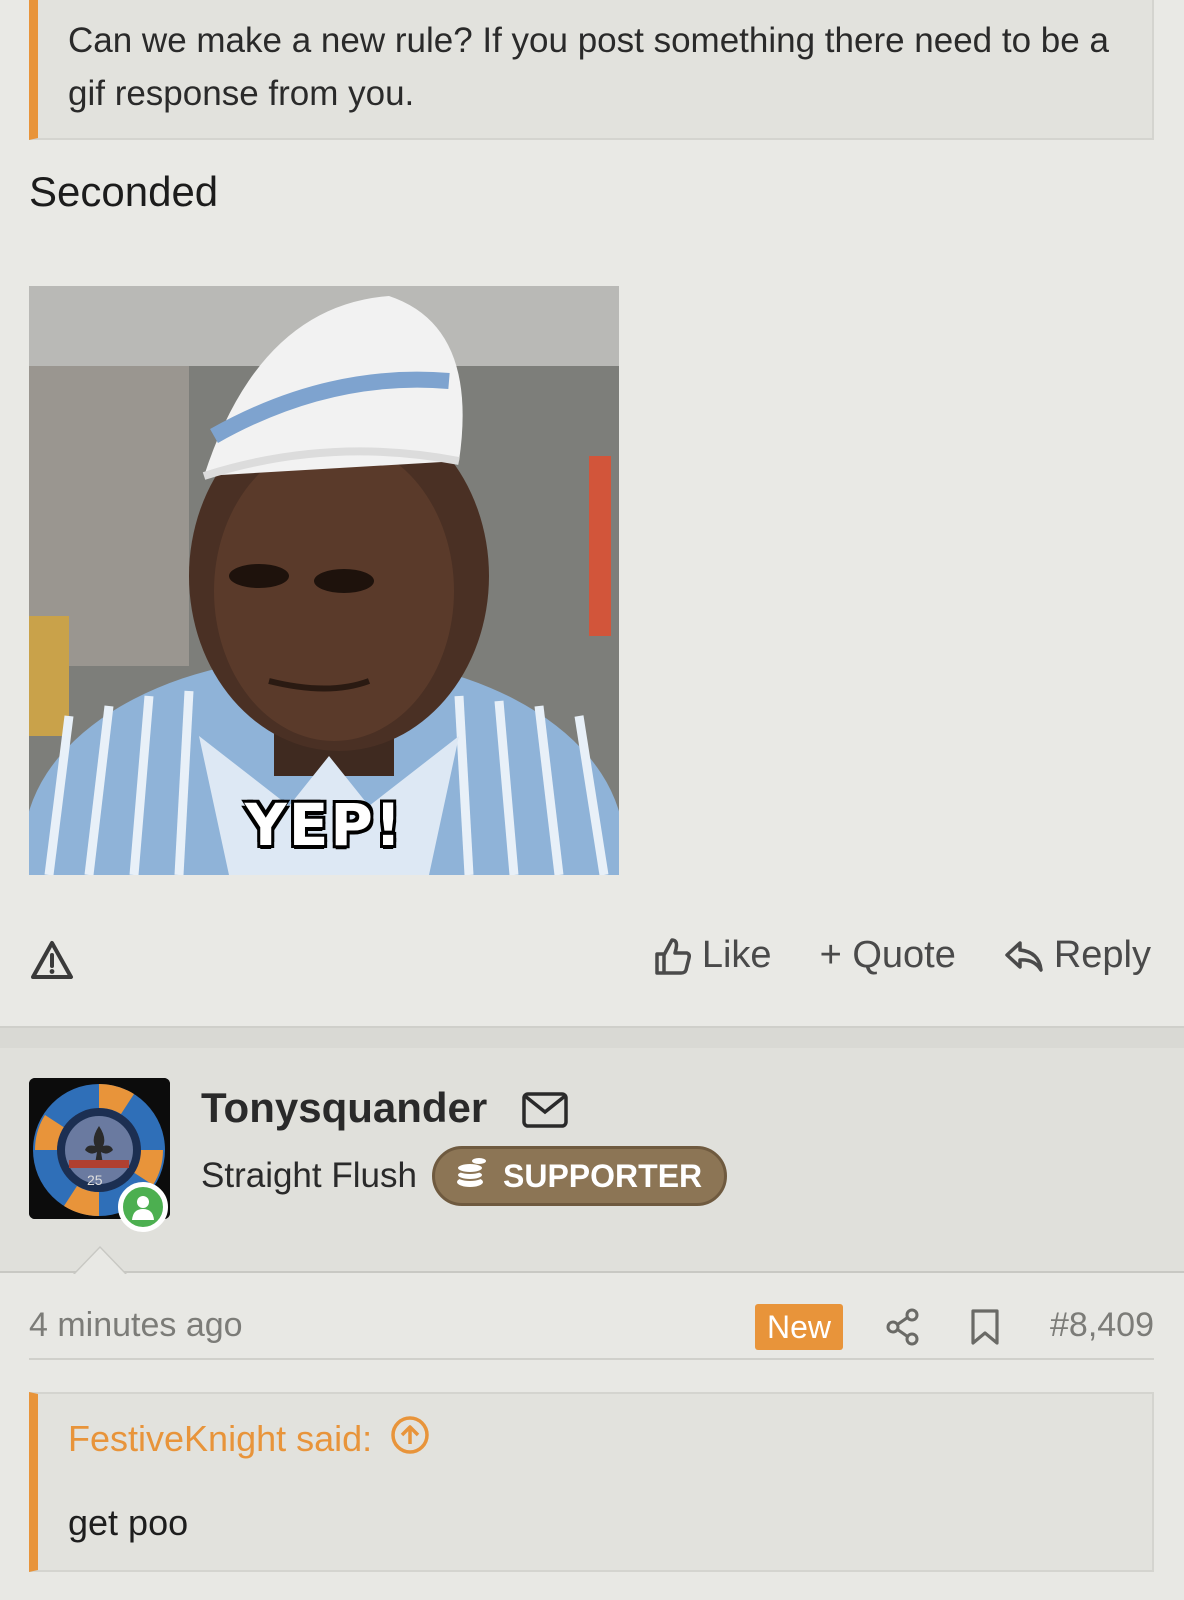 The image size is (1184, 1600). I want to click on supporter-badge-label: SUPPORTER, so click(603, 1175).